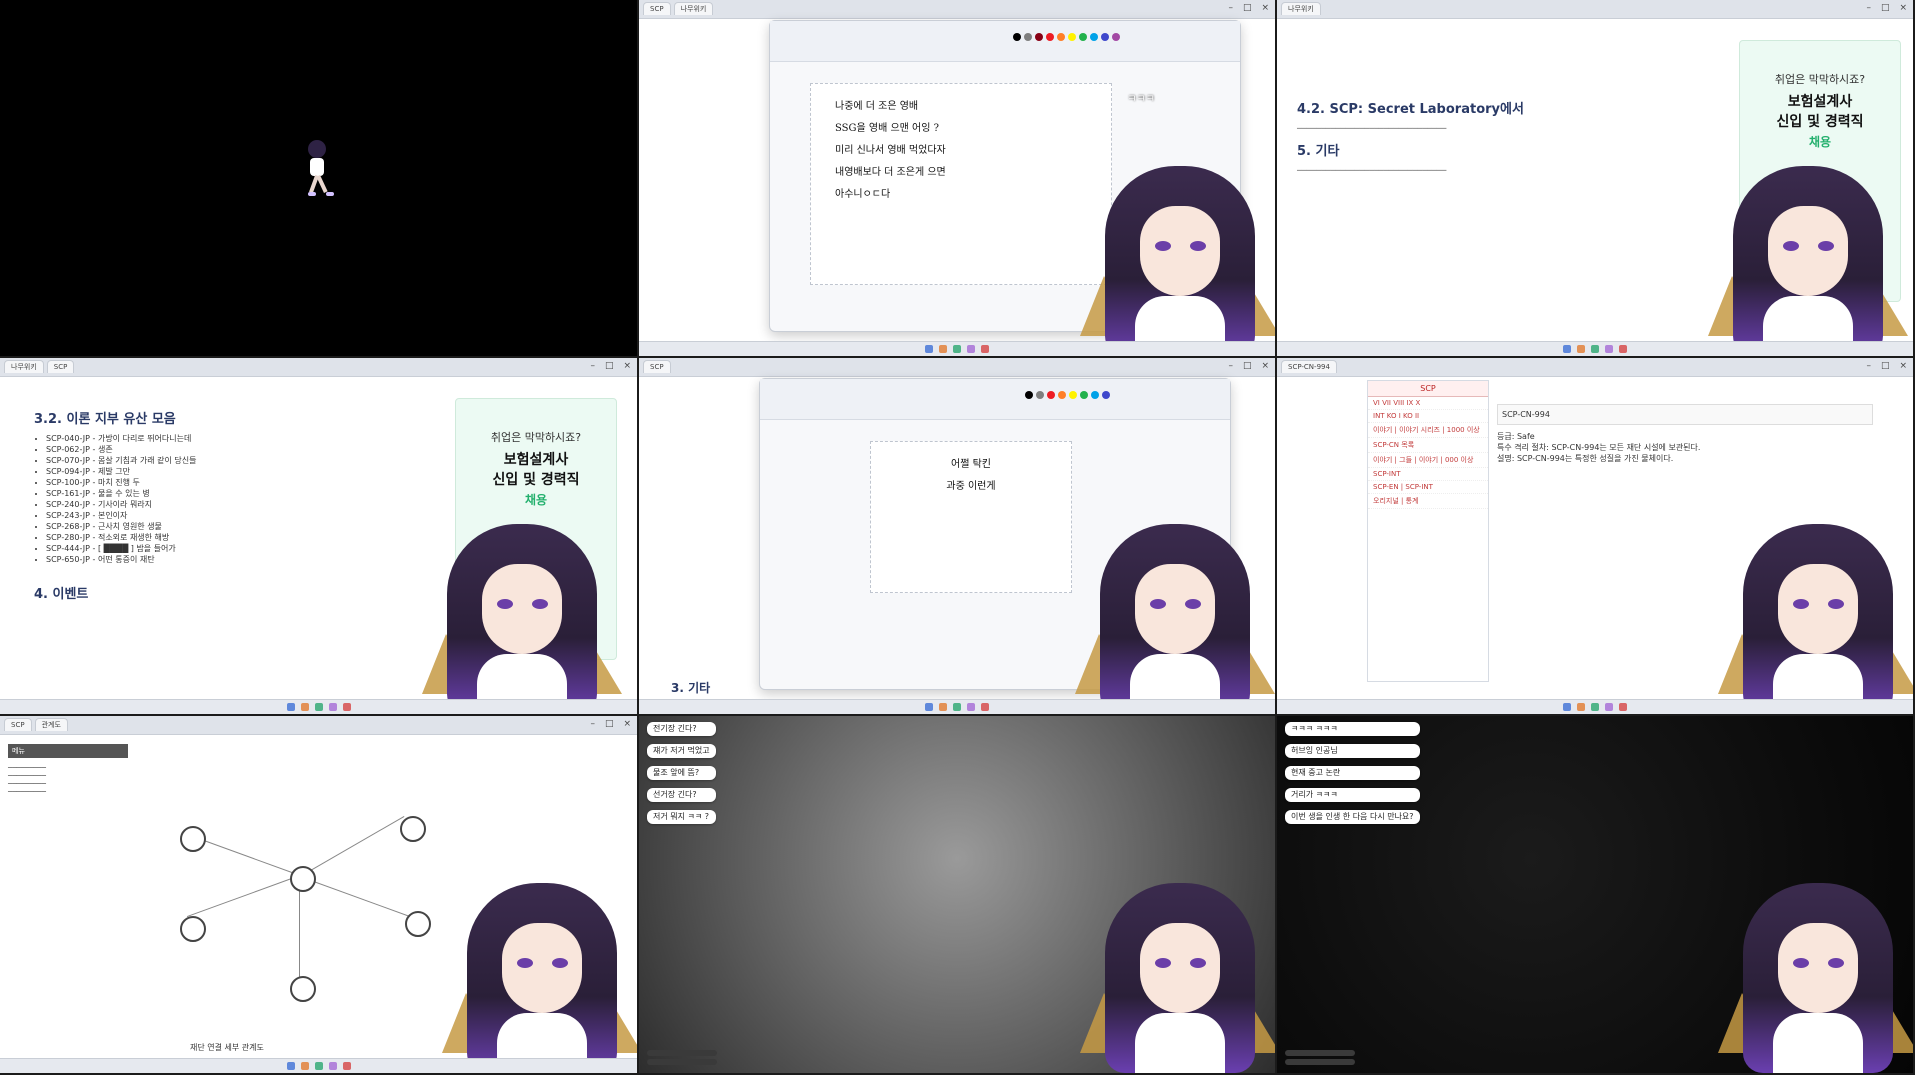 The height and width of the screenshot is (1075, 1915). What do you see at coordinates (241, 449) in the screenshot?
I see `list-item: SCP-062-JP - 생존` at bounding box center [241, 449].